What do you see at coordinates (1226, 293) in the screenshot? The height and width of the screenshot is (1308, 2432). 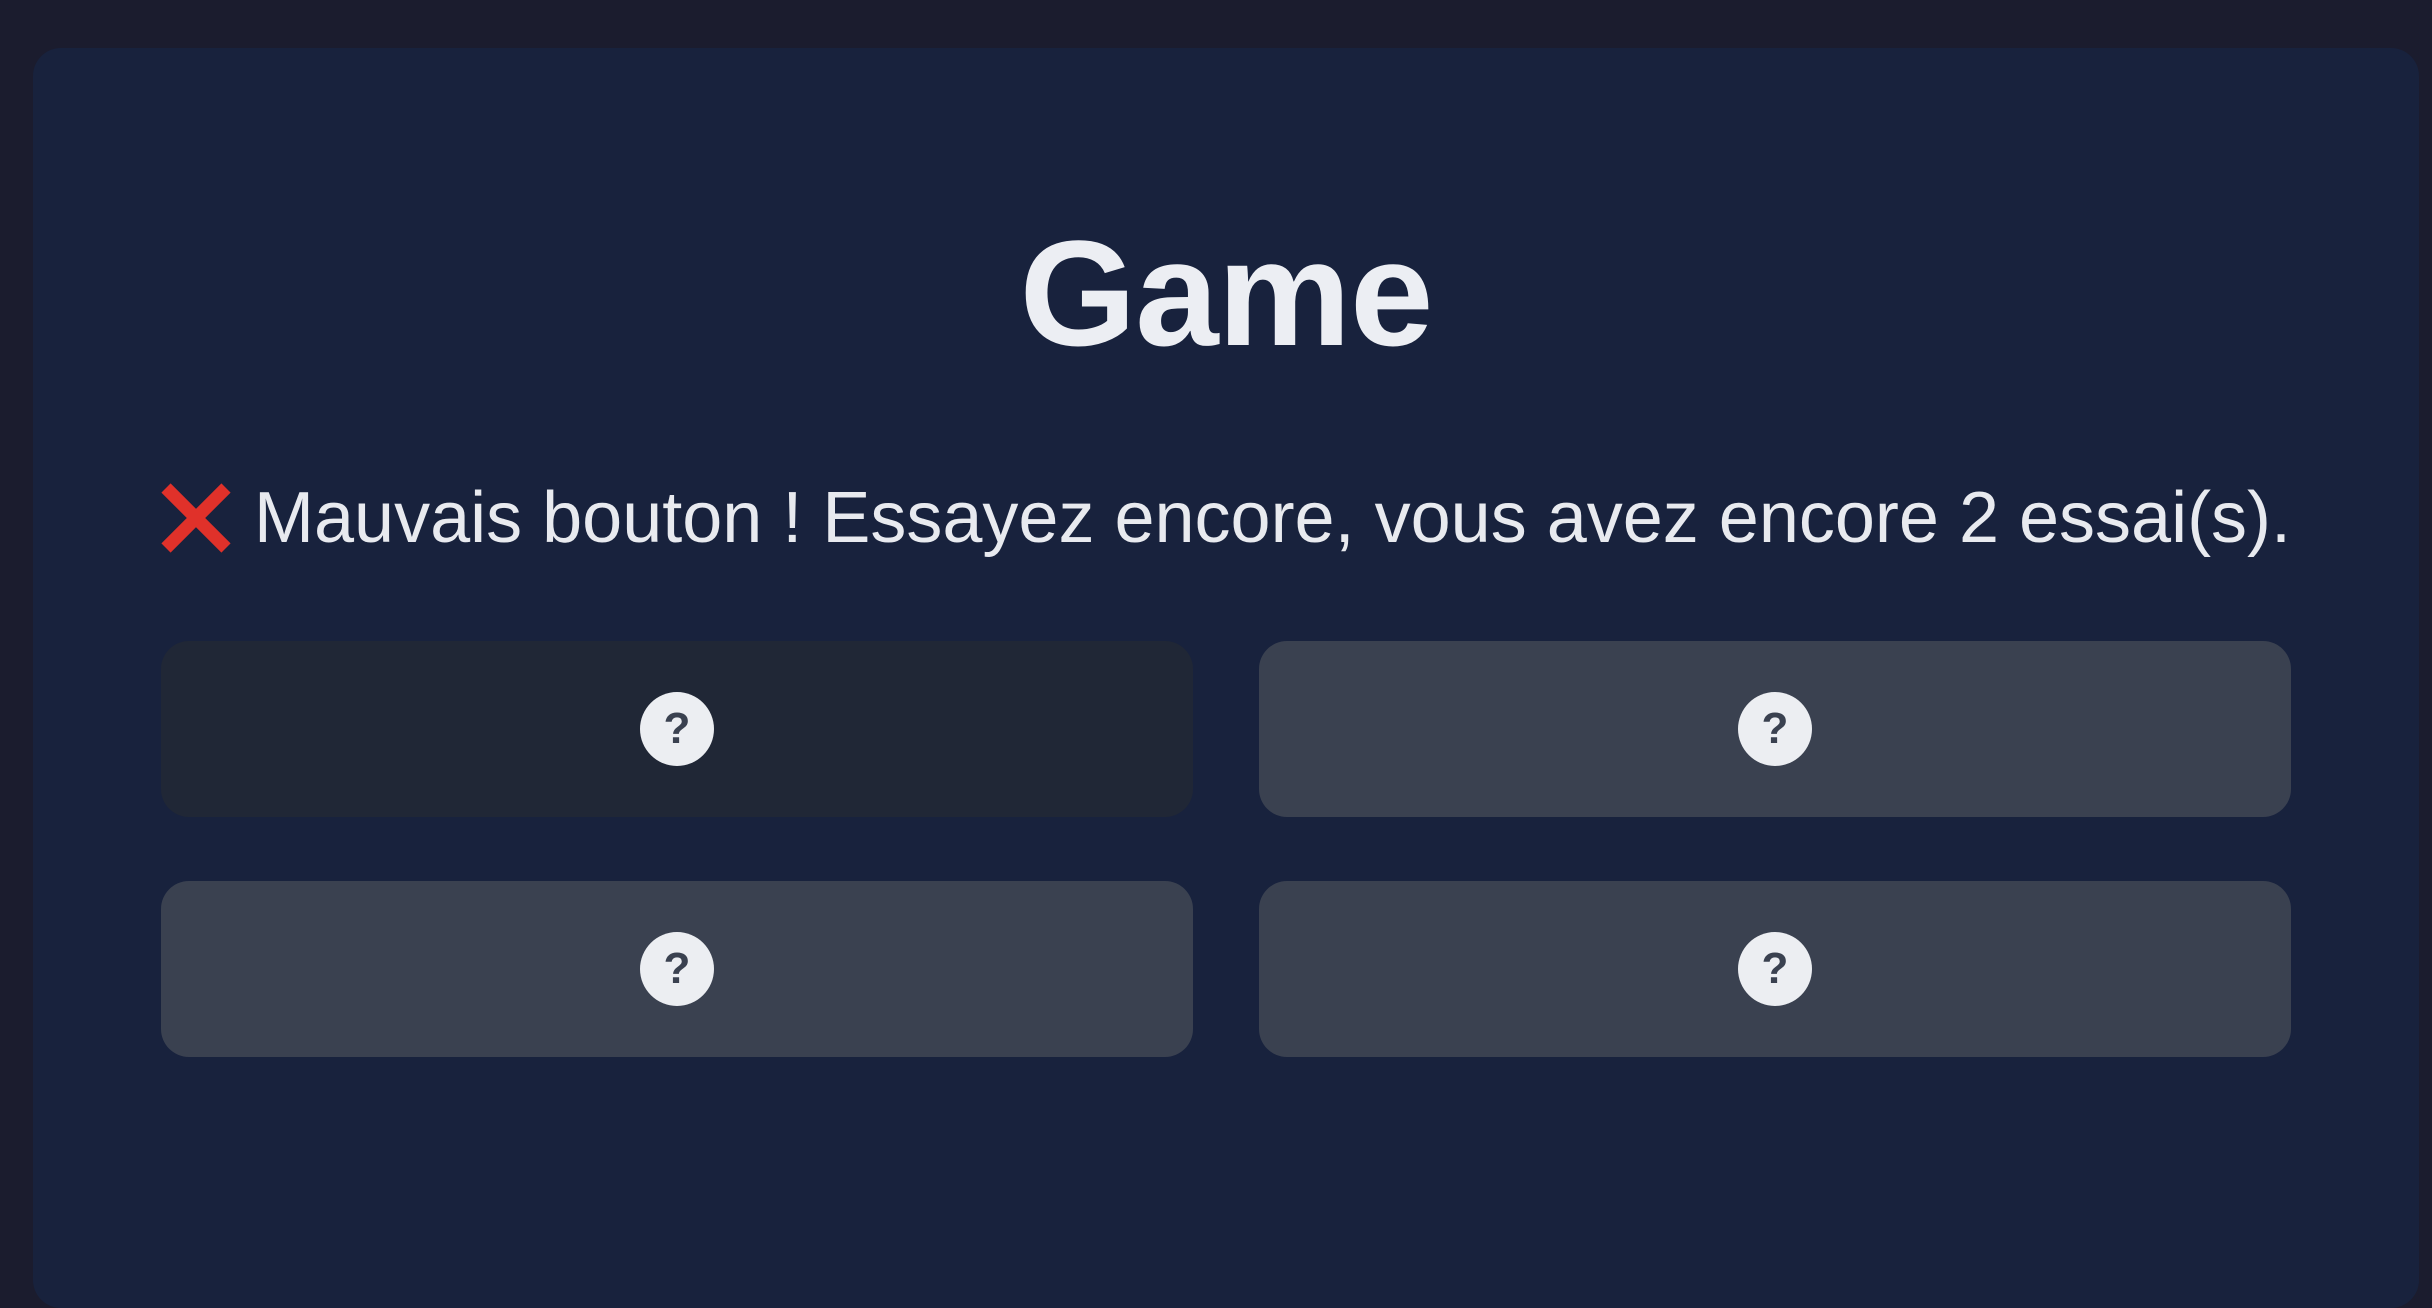 I see `page-title: Game` at bounding box center [1226, 293].